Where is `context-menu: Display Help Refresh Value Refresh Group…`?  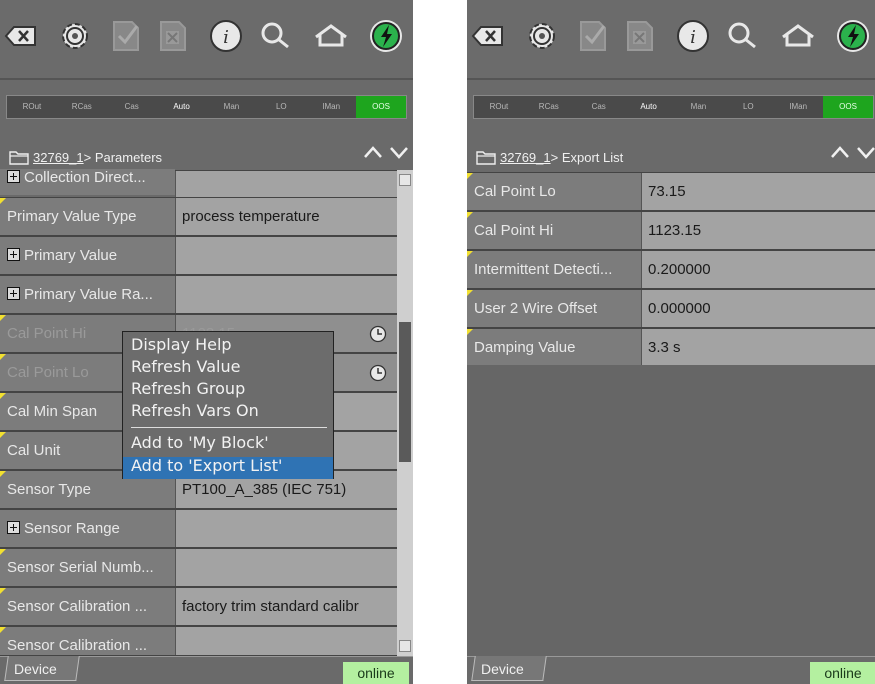 context-menu: Display Help Refresh Value Refresh Group… is located at coordinates (228, 405).